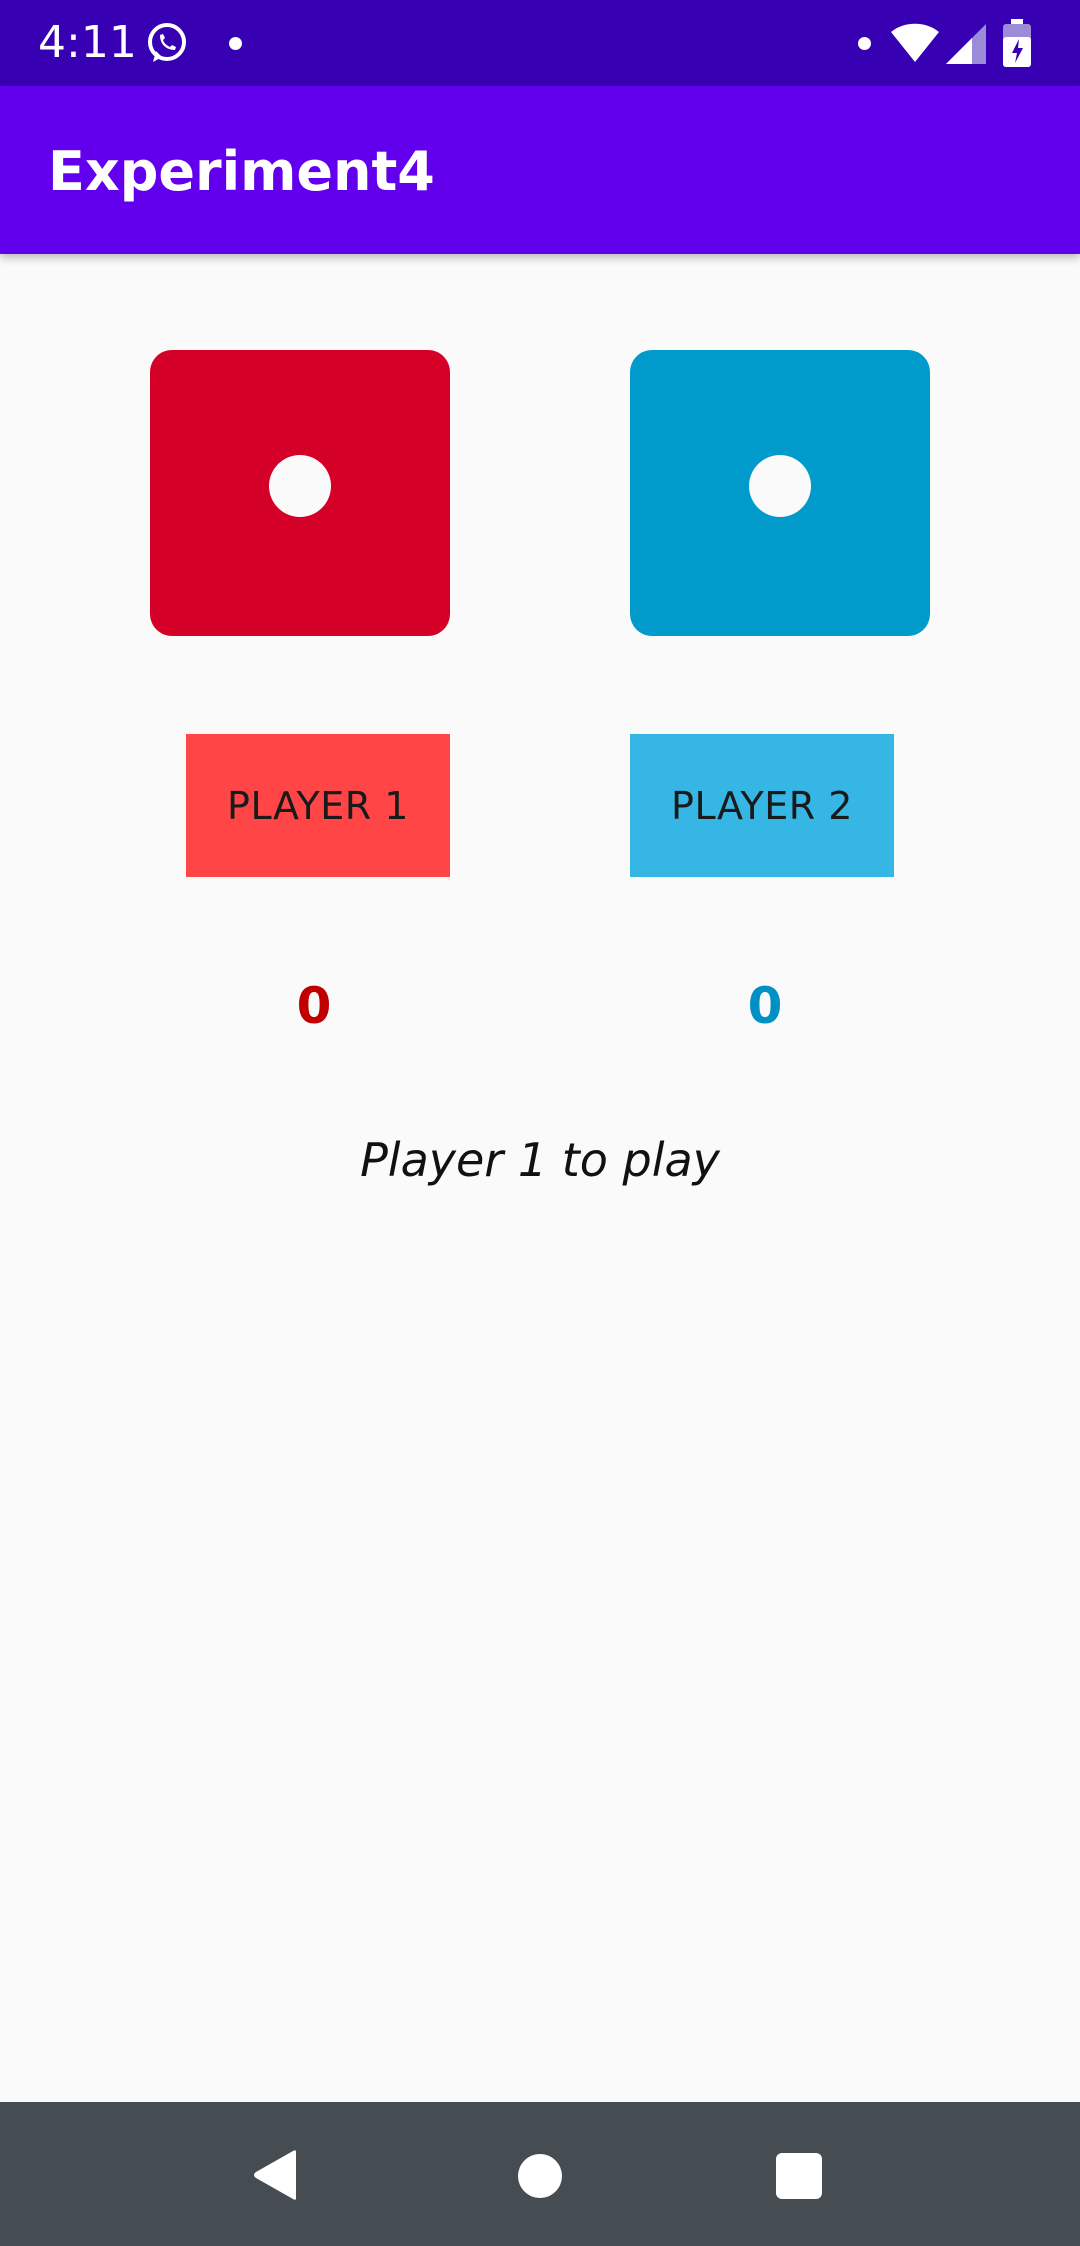 The width and height of the screenshot is (1080, 2246). What do you see at coordinates (540, 1160) in the screenshot?
I see `turn-status-text: Player 1 to play` at bounding box center [540, 1160].